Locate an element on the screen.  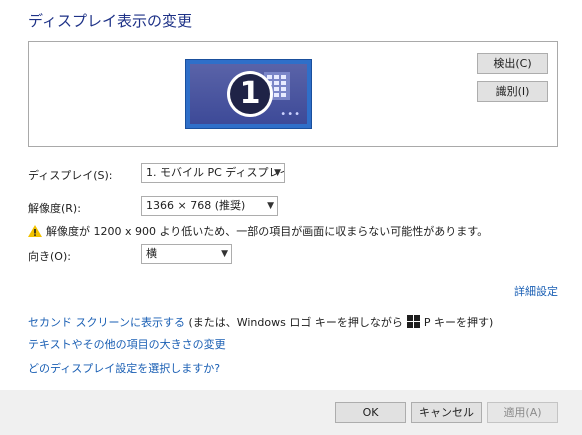
orientation-select-value: 横 is located at coordinates (151, 253).